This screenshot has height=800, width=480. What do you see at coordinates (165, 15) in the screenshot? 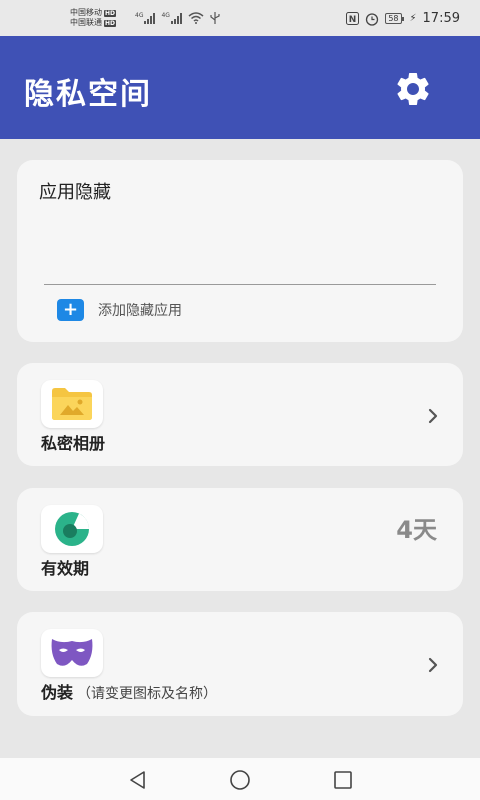
I see `network-type-2: 4G` at bounding box center [165, 15].